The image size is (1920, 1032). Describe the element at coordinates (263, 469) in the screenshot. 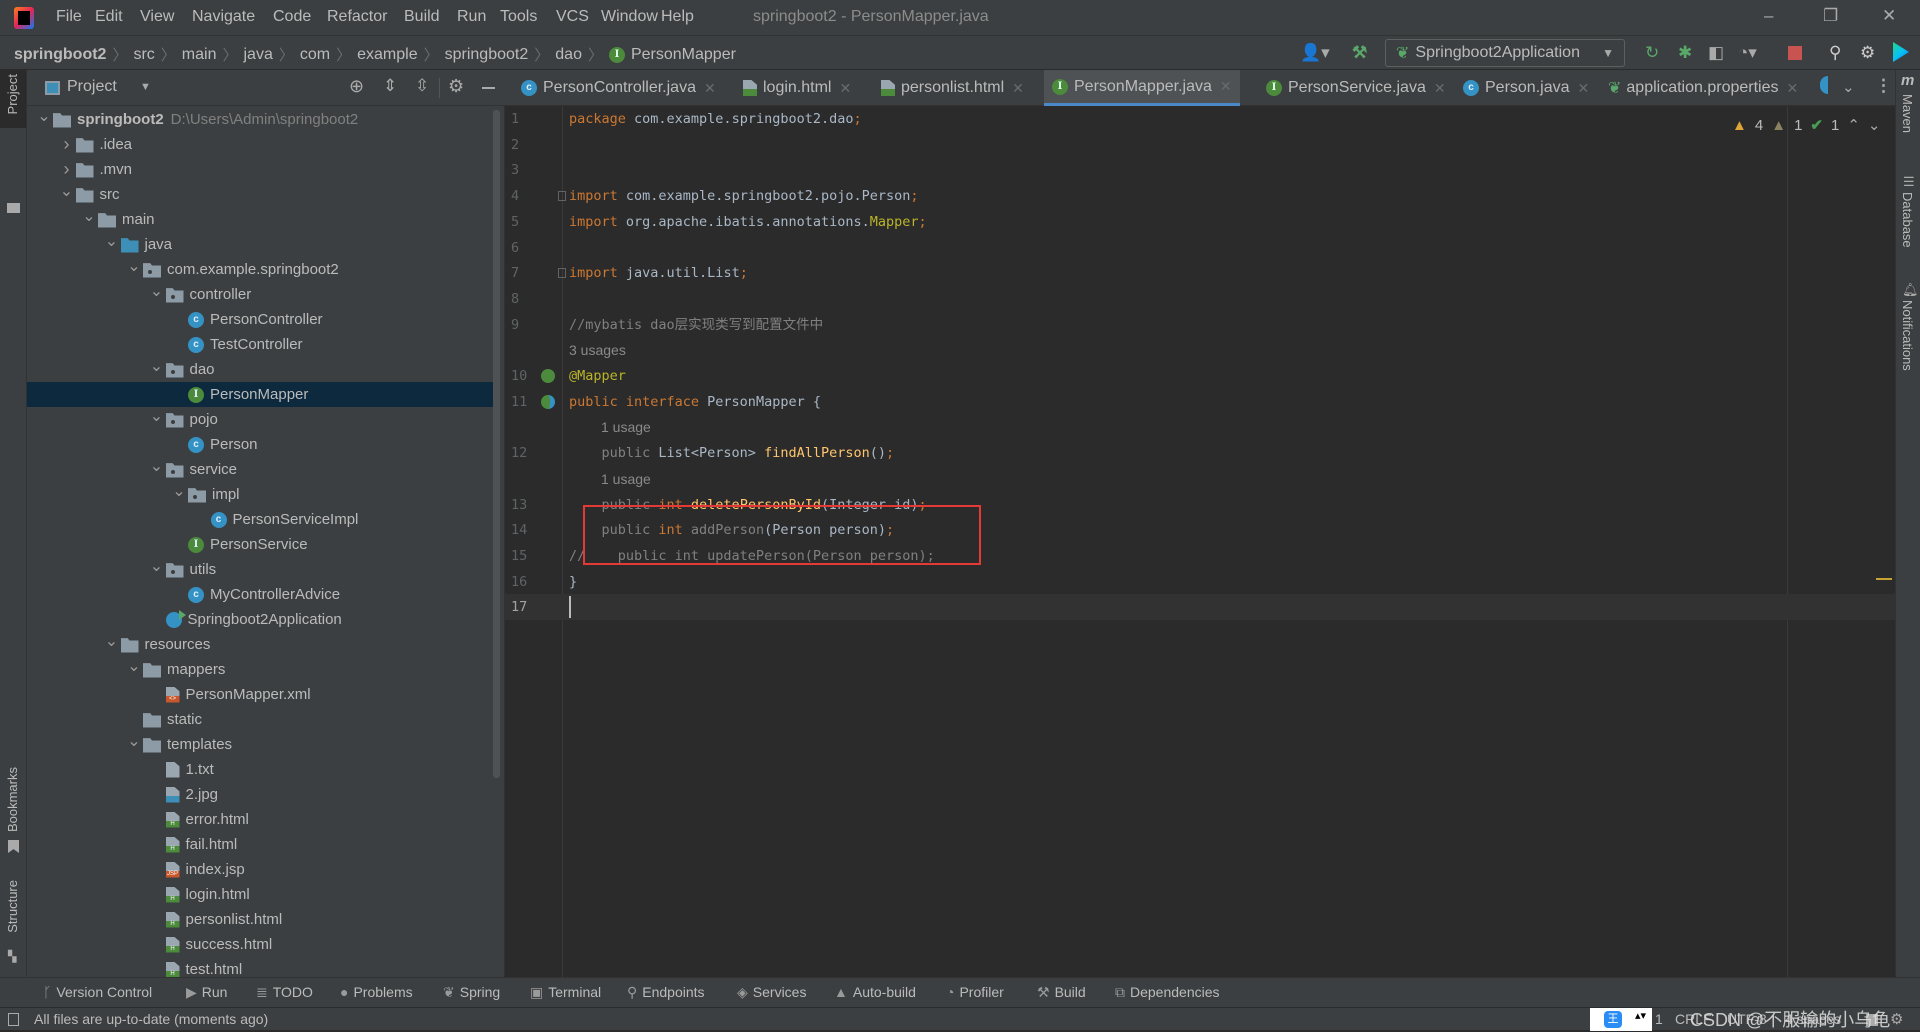

I see `tree-item: ⌄ service` at that location.